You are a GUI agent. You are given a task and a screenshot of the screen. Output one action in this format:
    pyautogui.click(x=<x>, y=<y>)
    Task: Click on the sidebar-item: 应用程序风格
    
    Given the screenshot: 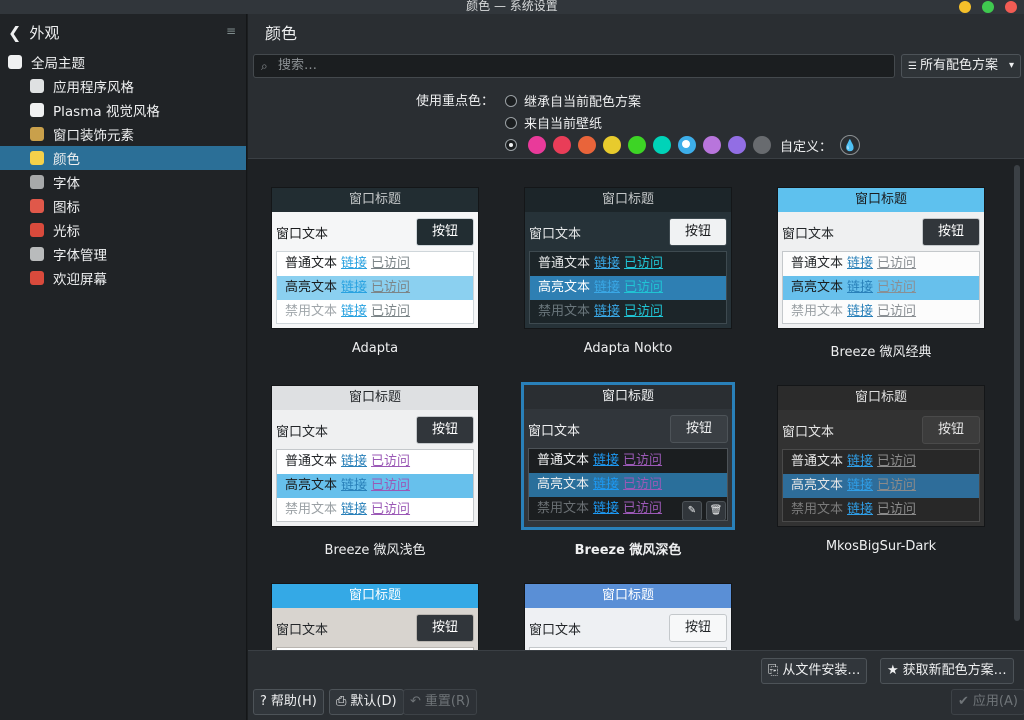 What is the action you would take?
    pyautogui.click(x=123, y=86)
    